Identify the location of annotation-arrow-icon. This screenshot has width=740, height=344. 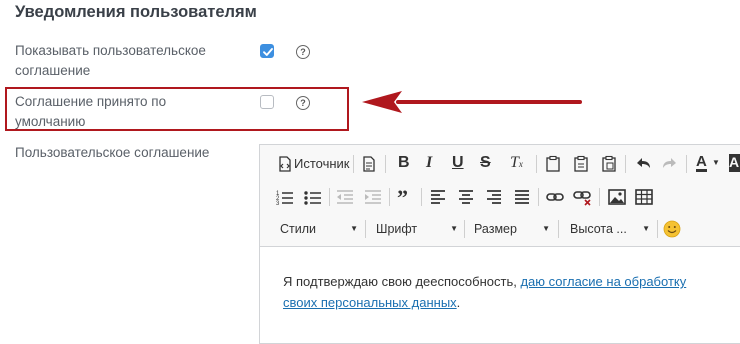
(472, 102).